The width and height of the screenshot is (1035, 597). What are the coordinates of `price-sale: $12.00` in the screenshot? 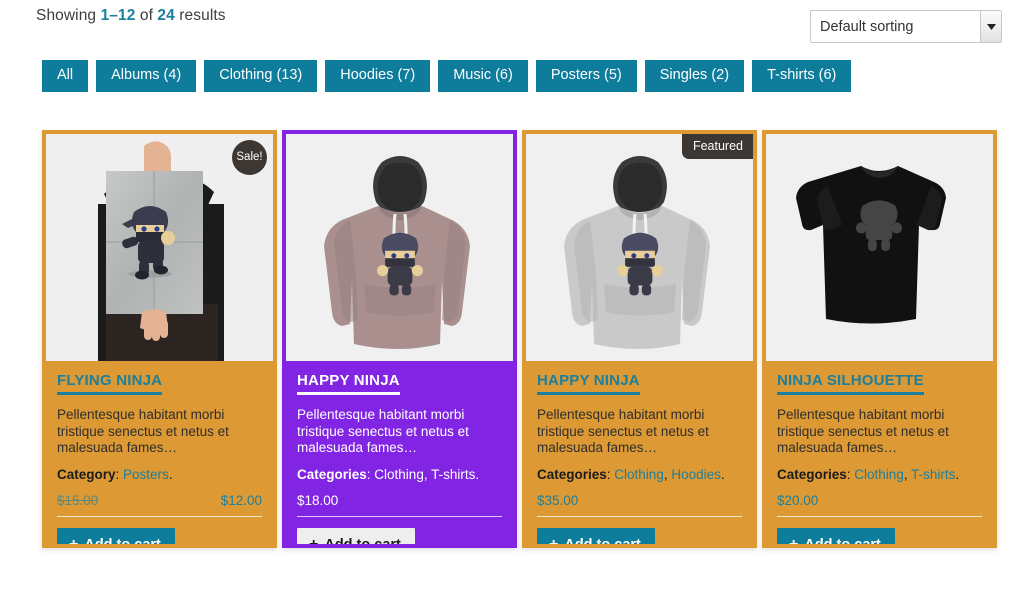 It's located at (241, 500).